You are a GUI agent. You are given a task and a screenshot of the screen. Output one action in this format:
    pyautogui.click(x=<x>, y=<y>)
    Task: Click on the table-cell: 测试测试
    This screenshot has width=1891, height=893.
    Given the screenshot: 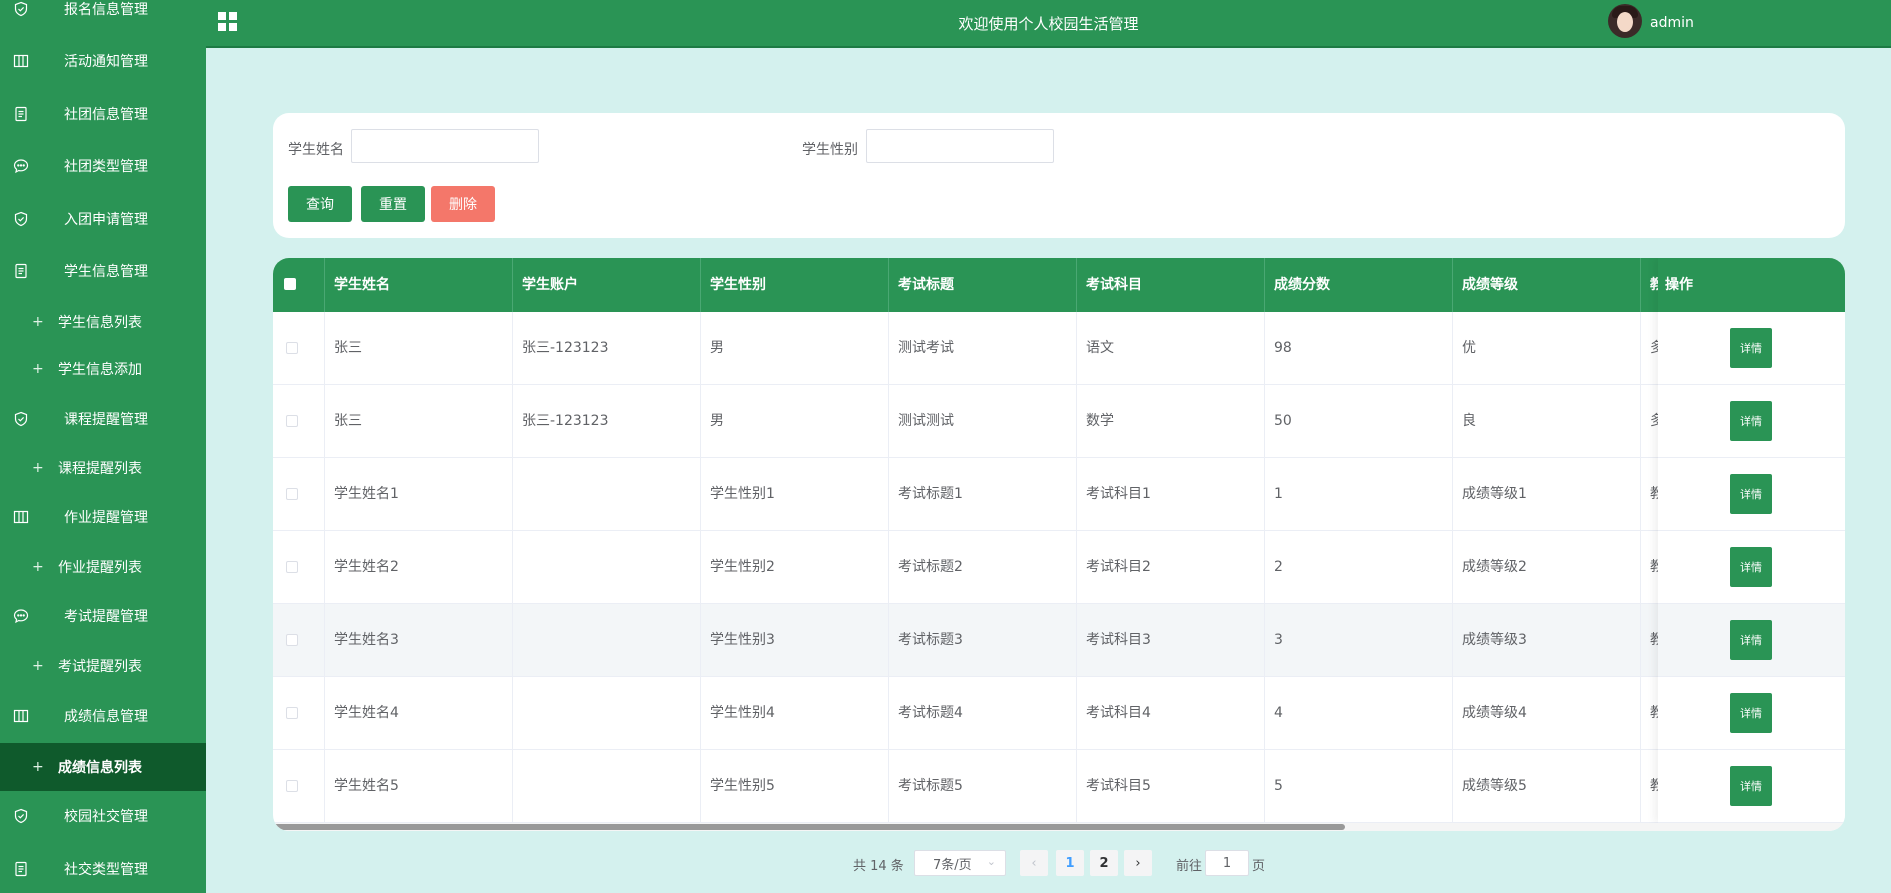 What is the action you would take?
    pyautogui.click(x=983, y=421)
    